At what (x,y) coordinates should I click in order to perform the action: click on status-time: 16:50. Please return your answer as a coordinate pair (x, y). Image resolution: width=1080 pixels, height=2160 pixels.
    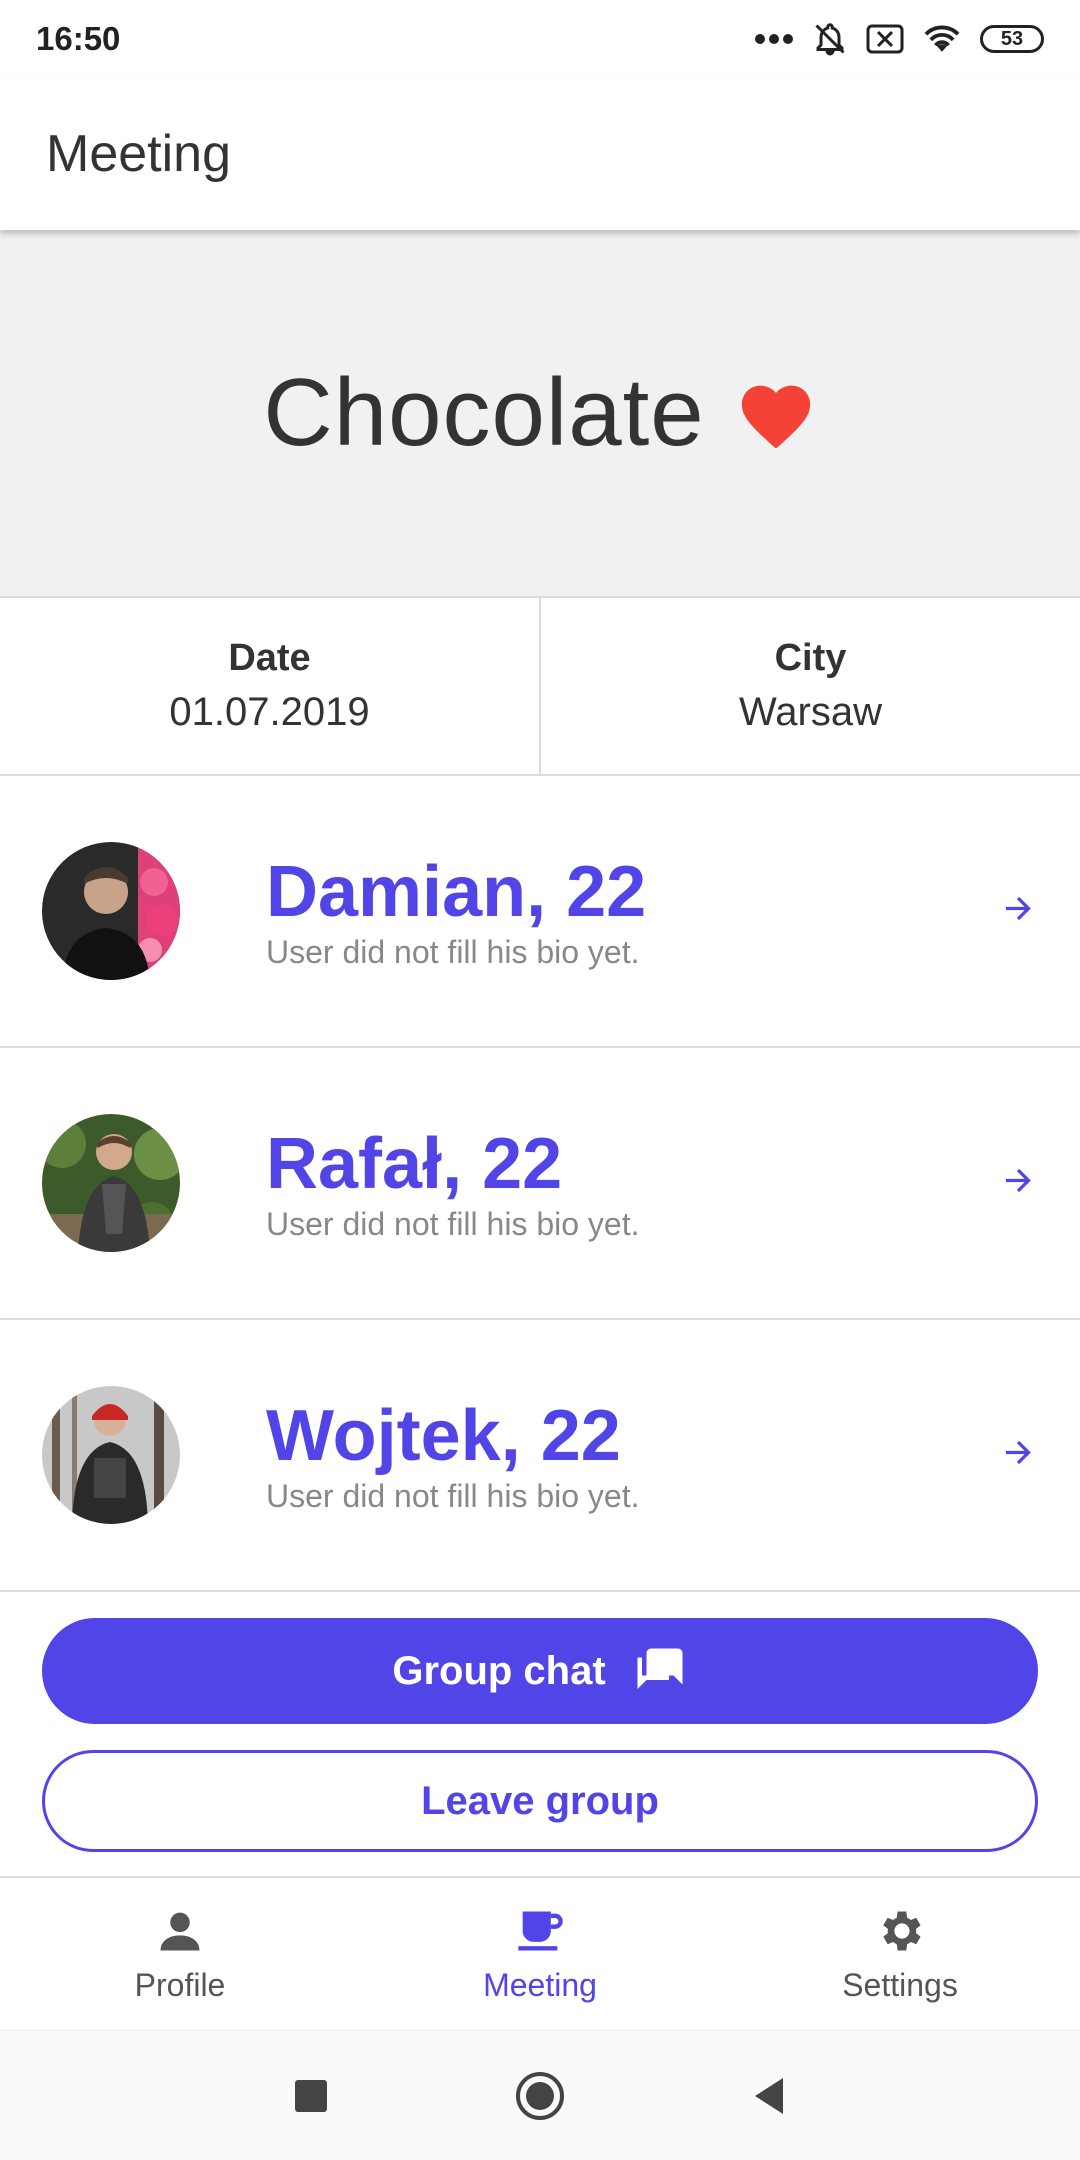
    Looking at the image, I should click on (78, 38).